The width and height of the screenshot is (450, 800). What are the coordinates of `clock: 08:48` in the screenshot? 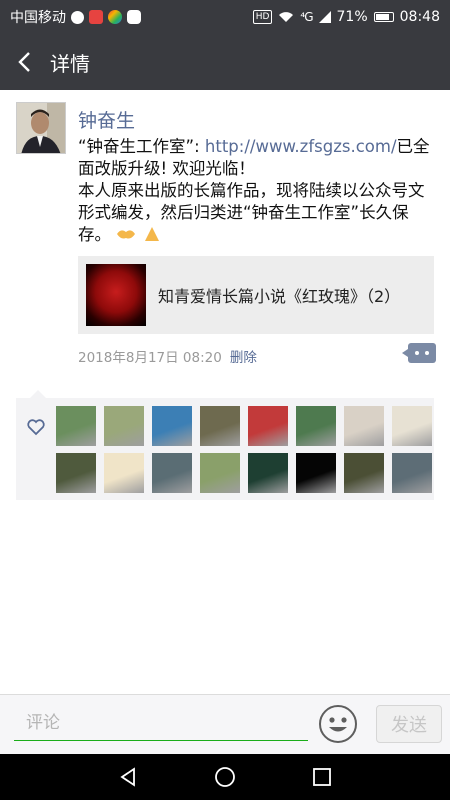 It's located at (419, 17).